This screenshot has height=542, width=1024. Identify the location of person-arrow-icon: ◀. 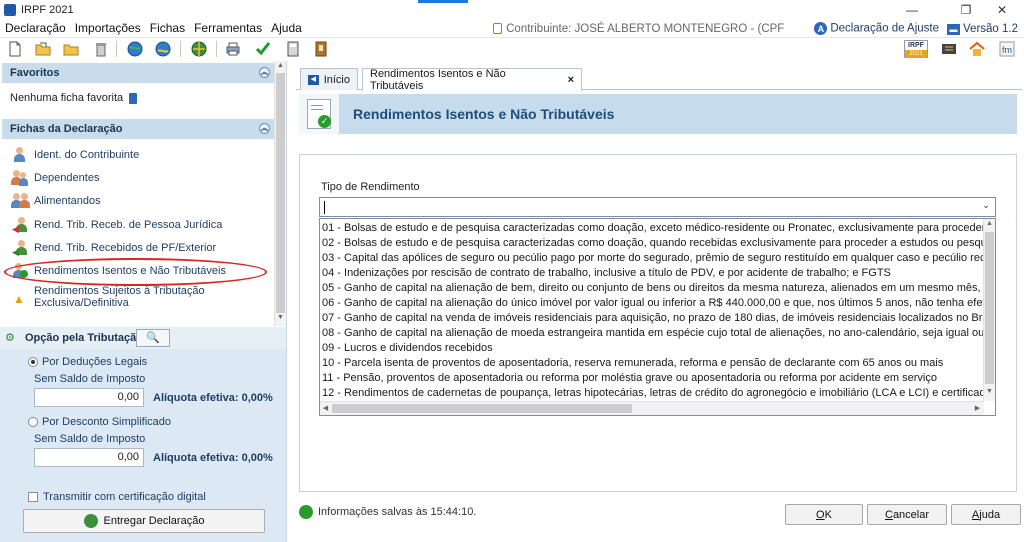
(20, 225).